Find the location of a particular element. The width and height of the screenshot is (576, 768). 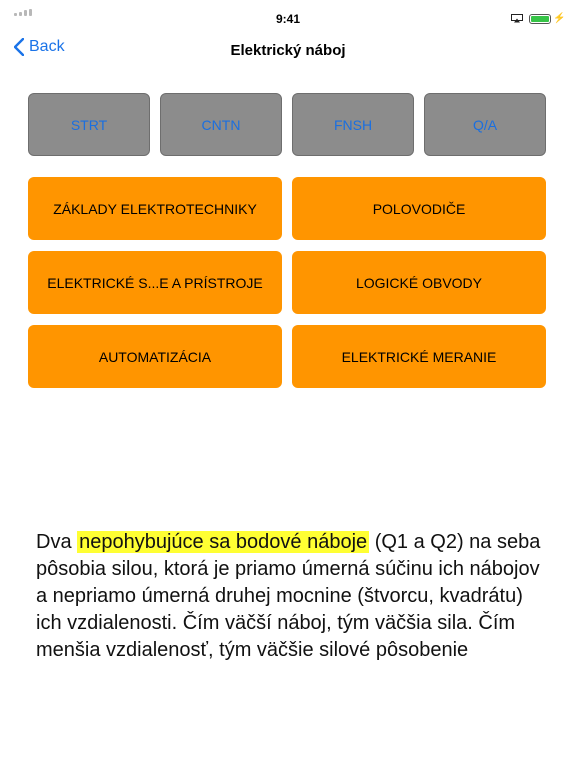

qa-button: Q/A is located at coordinates (485, 124).